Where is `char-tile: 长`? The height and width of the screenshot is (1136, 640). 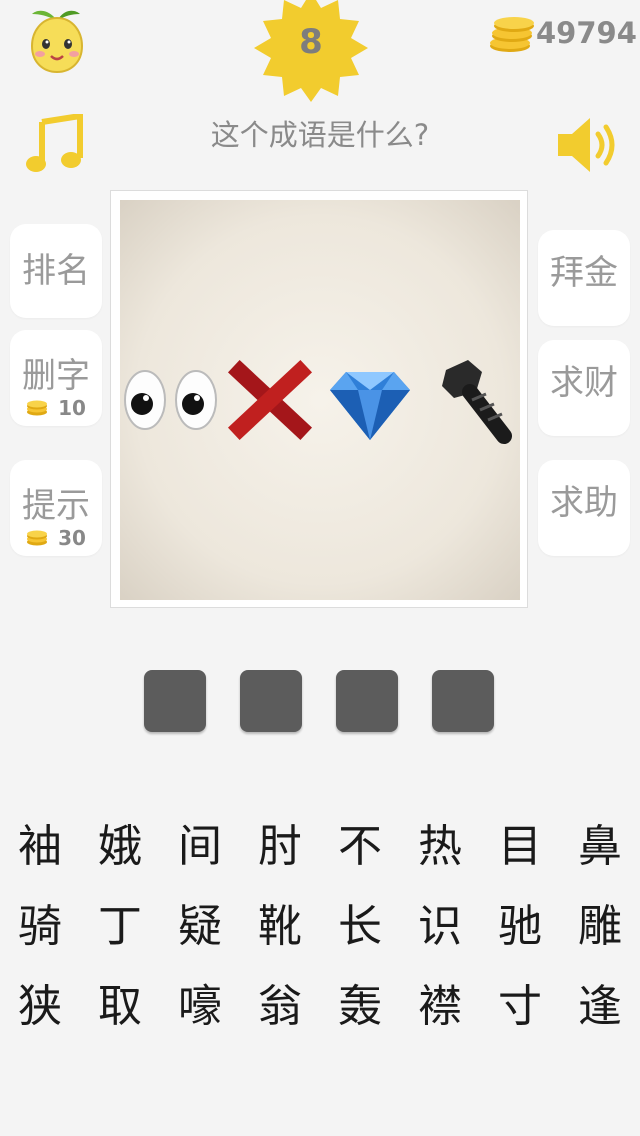
char-tile: 长 is located at coordinates (360, 922).